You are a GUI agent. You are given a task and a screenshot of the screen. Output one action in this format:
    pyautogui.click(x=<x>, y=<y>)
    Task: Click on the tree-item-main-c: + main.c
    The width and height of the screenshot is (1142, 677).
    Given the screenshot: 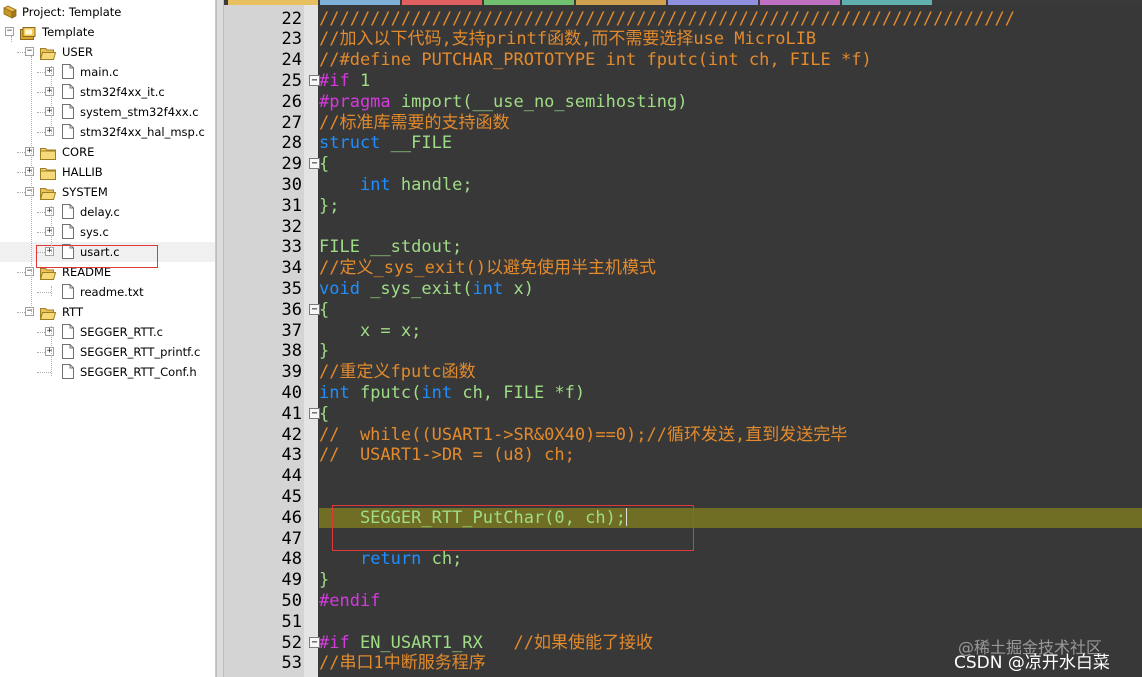 What is the action you would take?
    pyautogui.click(x=107, y=72)
    